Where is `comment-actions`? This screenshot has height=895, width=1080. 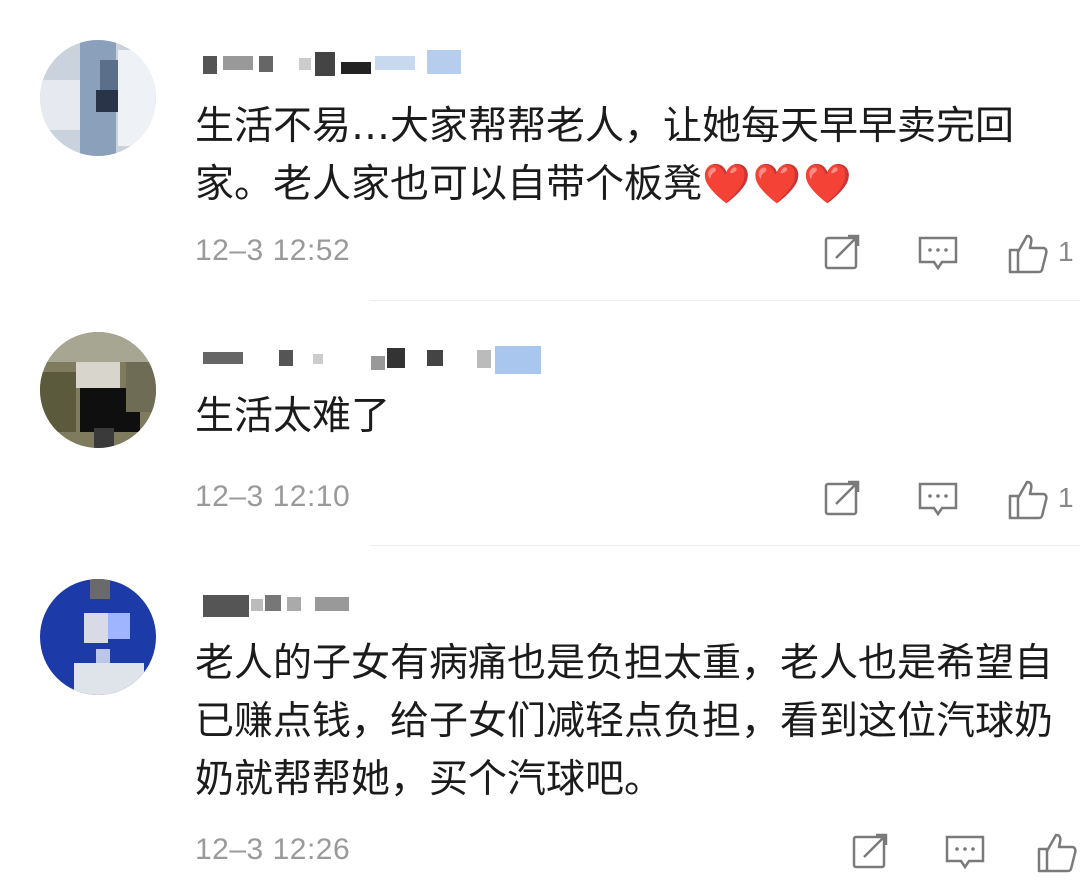
comment-actions is located at coordinates (920, 854).